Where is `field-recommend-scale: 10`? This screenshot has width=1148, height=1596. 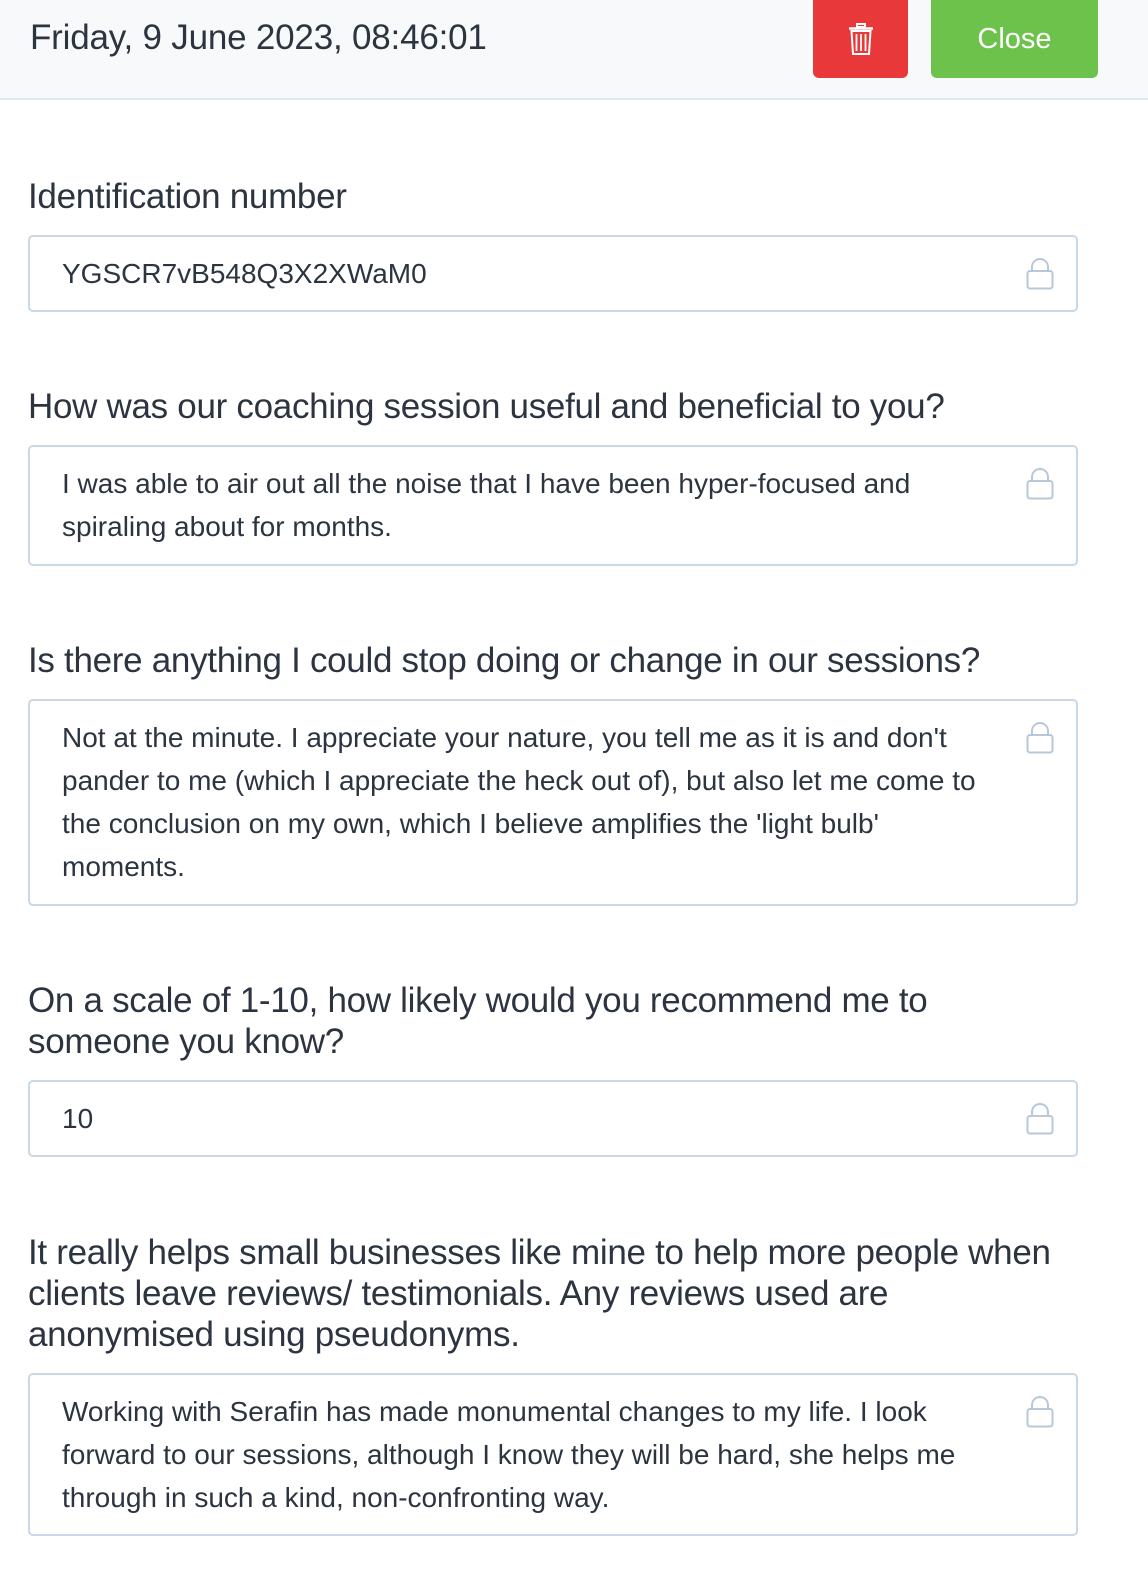
field-recommend-scale: 10 is located at coordinates (553, 1118).